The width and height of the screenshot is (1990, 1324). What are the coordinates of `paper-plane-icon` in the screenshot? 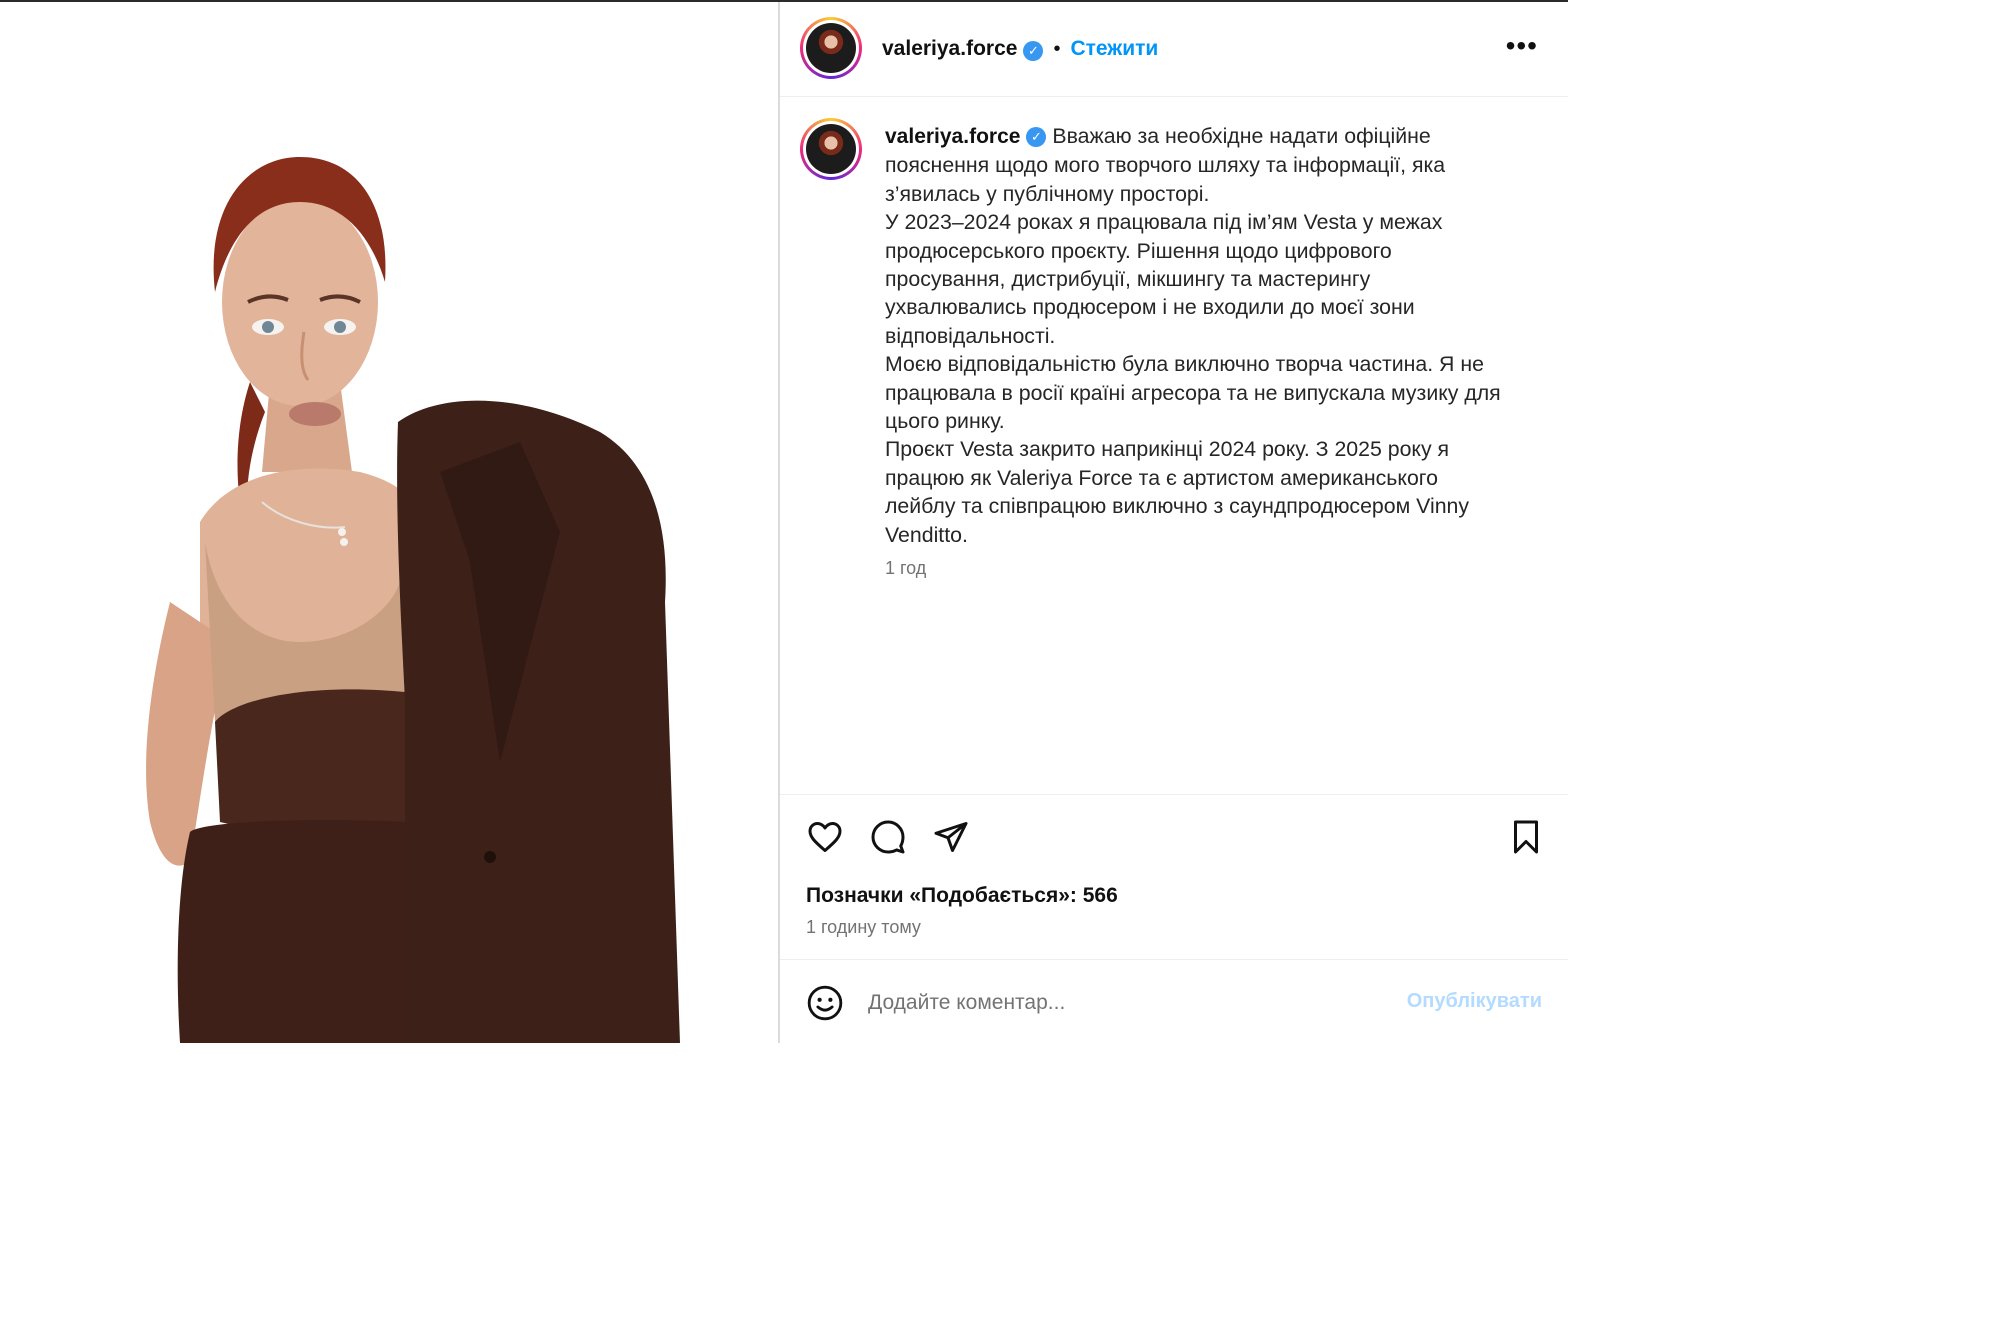 It's located at (951, 839).